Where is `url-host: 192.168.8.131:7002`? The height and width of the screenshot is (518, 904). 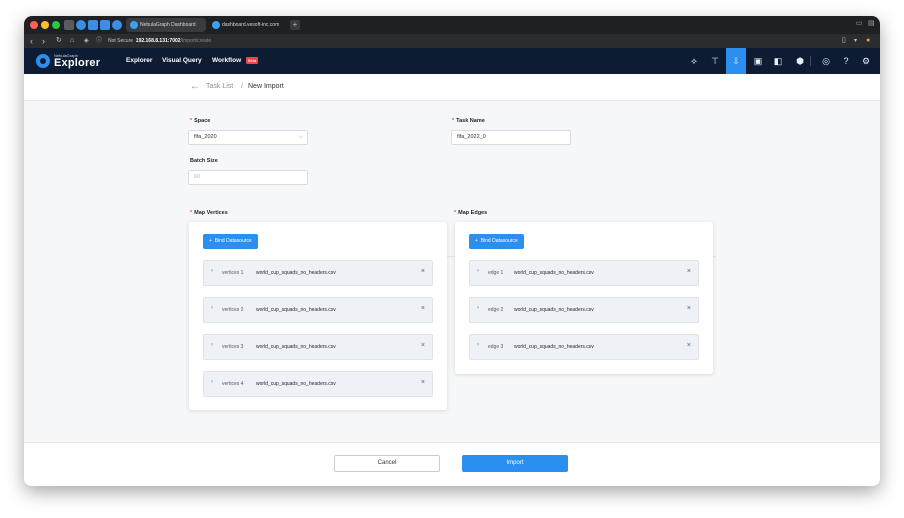 url-host: 192.168.8.131:7002 is located at coordinates (158, 41).